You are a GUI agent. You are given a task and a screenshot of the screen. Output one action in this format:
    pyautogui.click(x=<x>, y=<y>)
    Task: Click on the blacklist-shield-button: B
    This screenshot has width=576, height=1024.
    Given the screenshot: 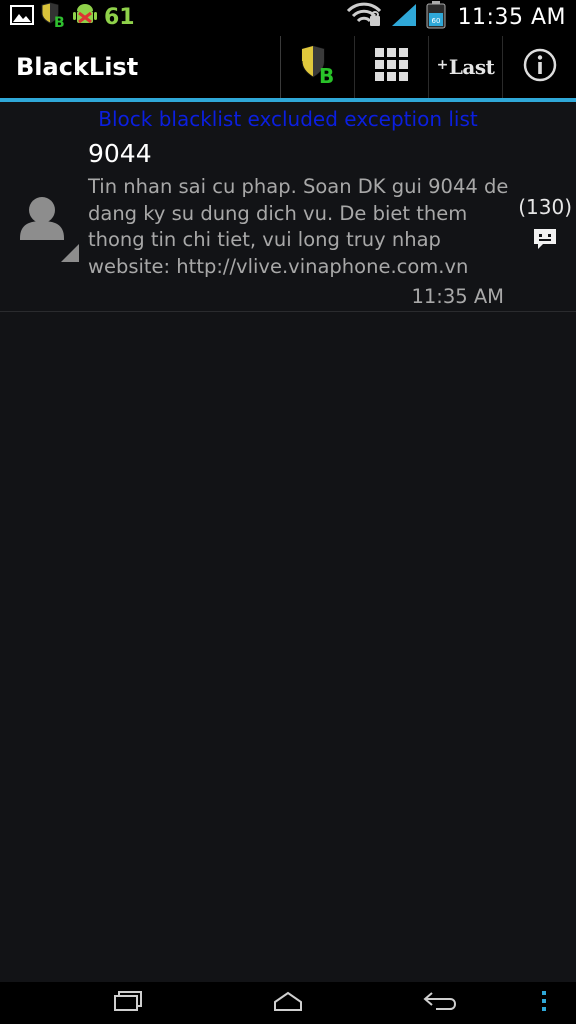 What is the action you would take?
    pyautogui.click(x=317, y=67)
    